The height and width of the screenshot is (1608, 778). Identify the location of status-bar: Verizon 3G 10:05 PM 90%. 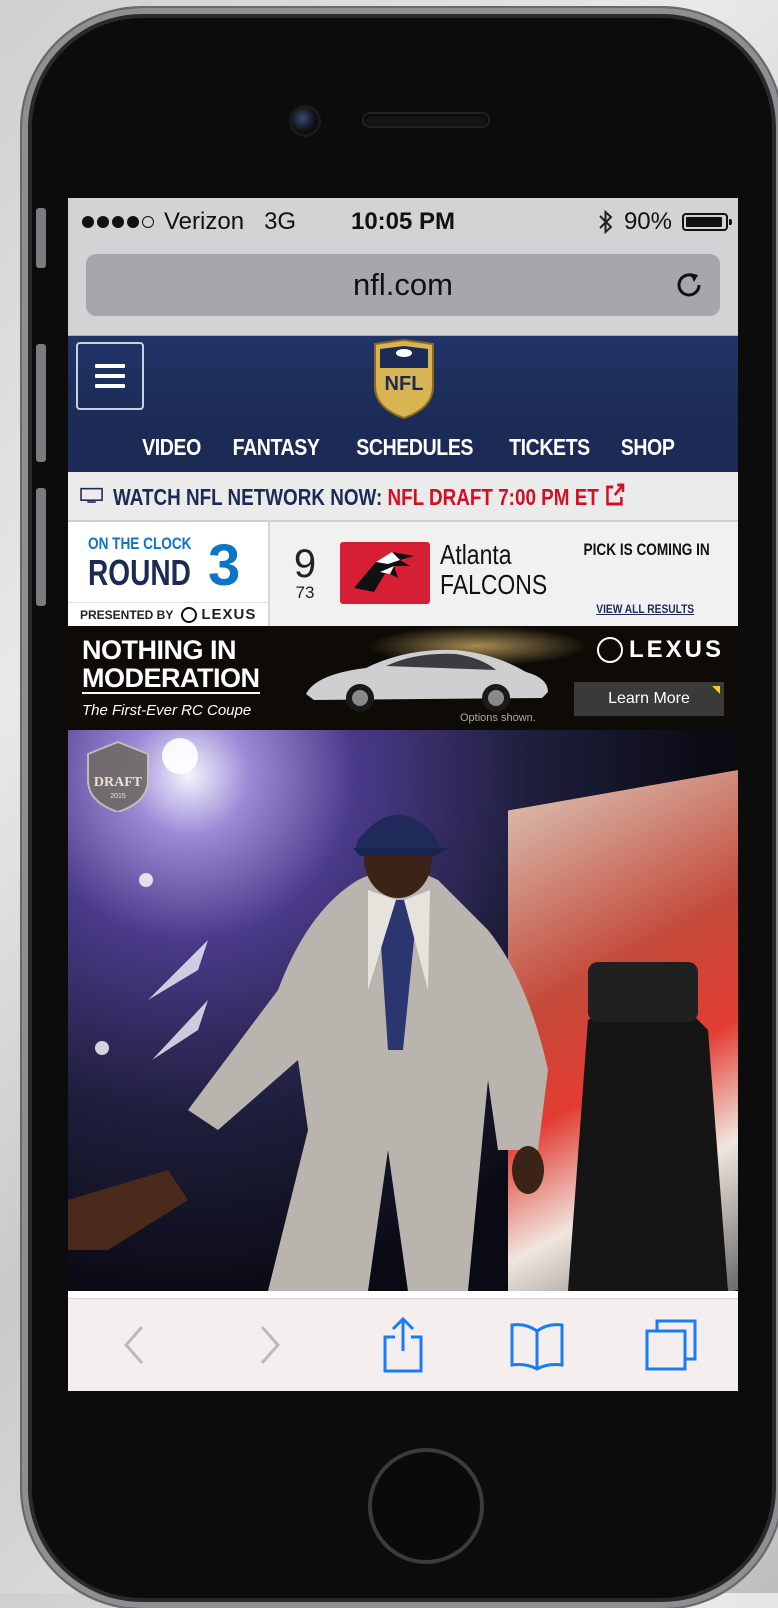
(403, 222).